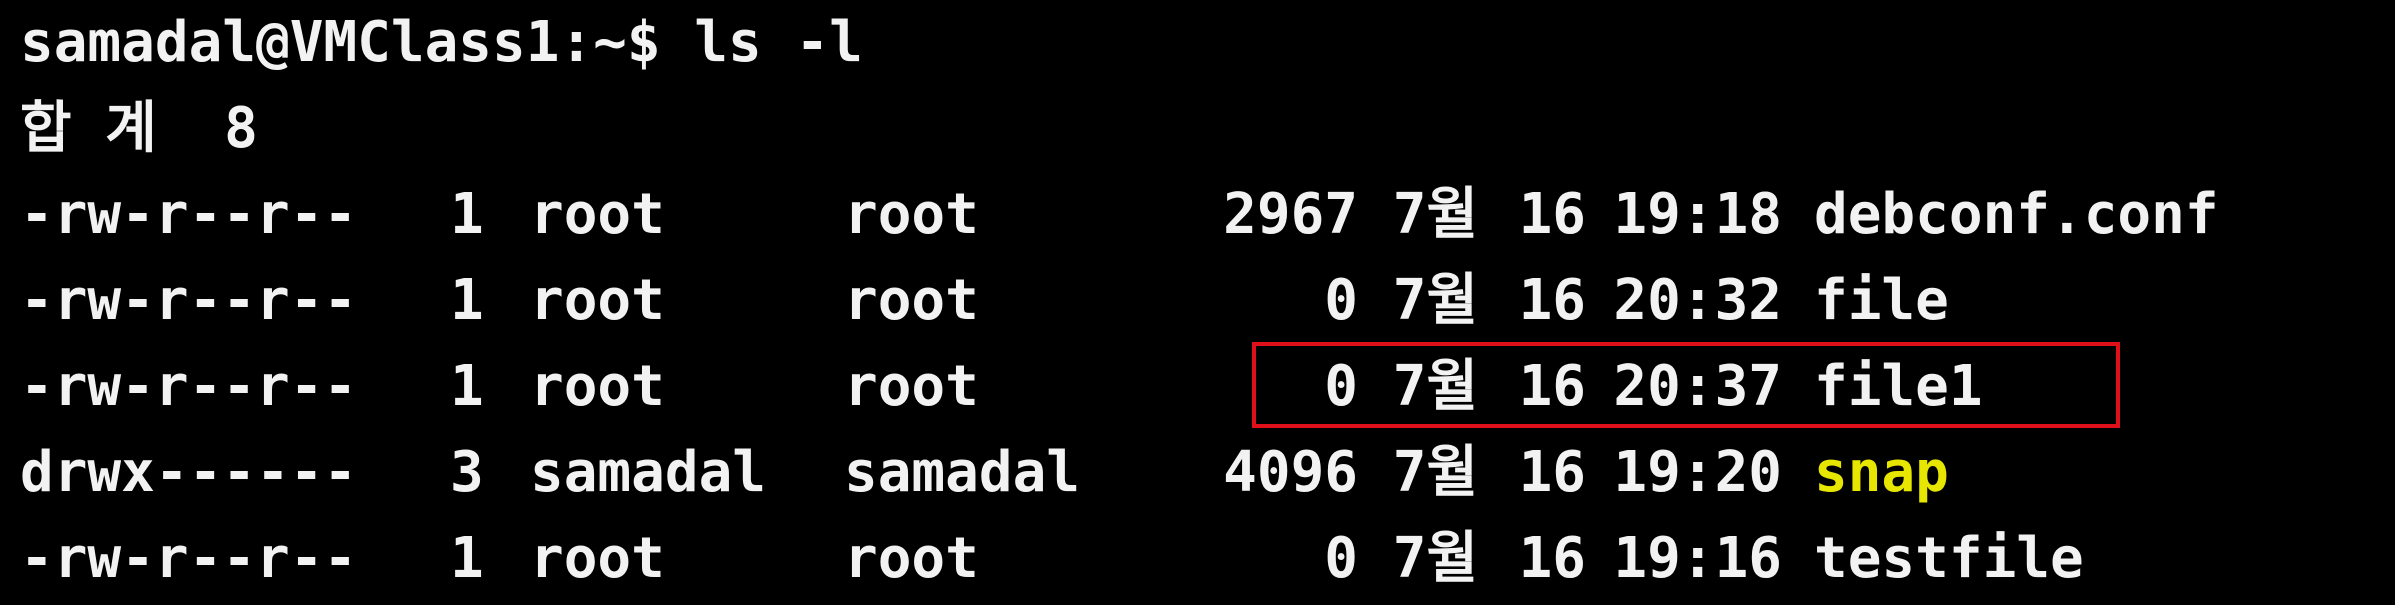 This screenshot has height=605, width=2395. Describe the element at coordinates (962, 472) in the screenshot. I see `group: samadal` at that location.